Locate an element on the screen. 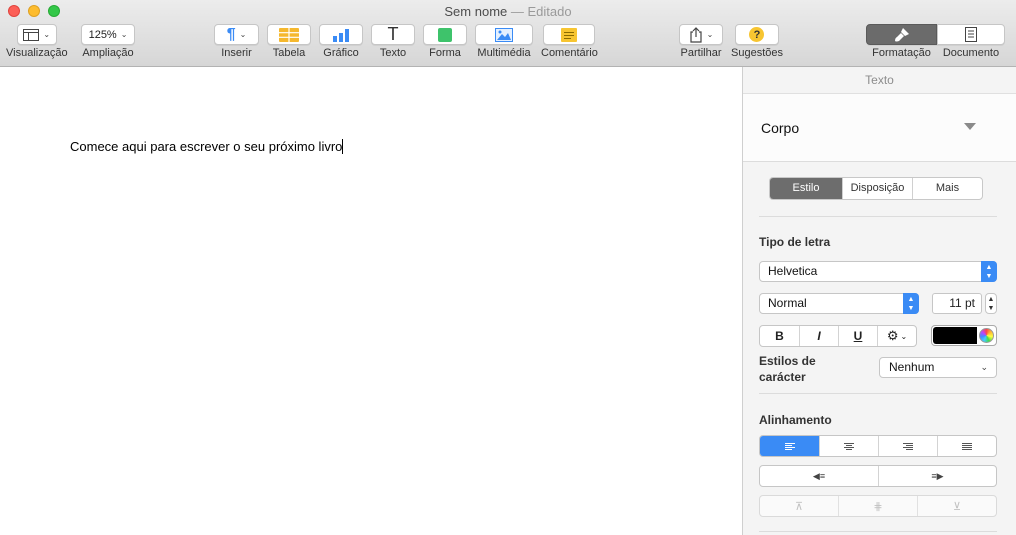 Image resolution: width=1016 pixels, height=535 pixels. align-middle-button: ⋕ is located at coordinates (877, 506).